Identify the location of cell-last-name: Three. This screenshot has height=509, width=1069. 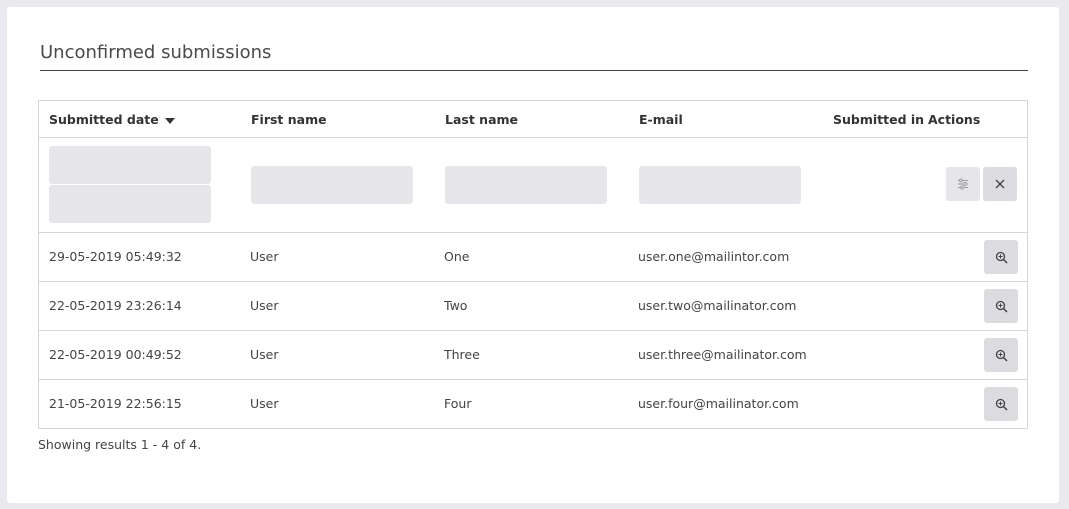
(462, 354).